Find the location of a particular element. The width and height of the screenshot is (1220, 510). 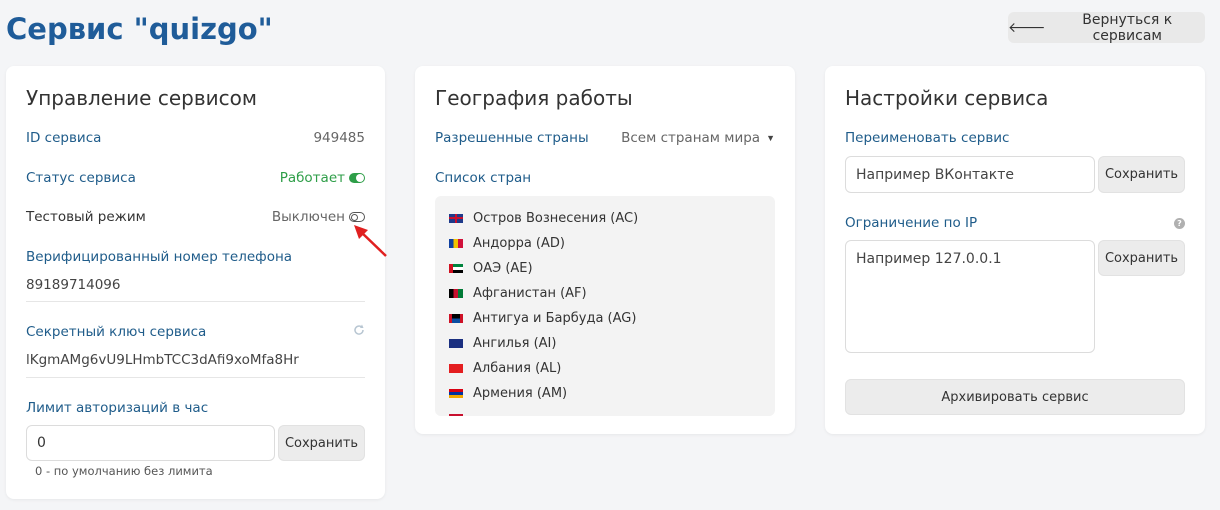

country-item-ae: ОАЭ (AE) is located at coordinates (491, 268).